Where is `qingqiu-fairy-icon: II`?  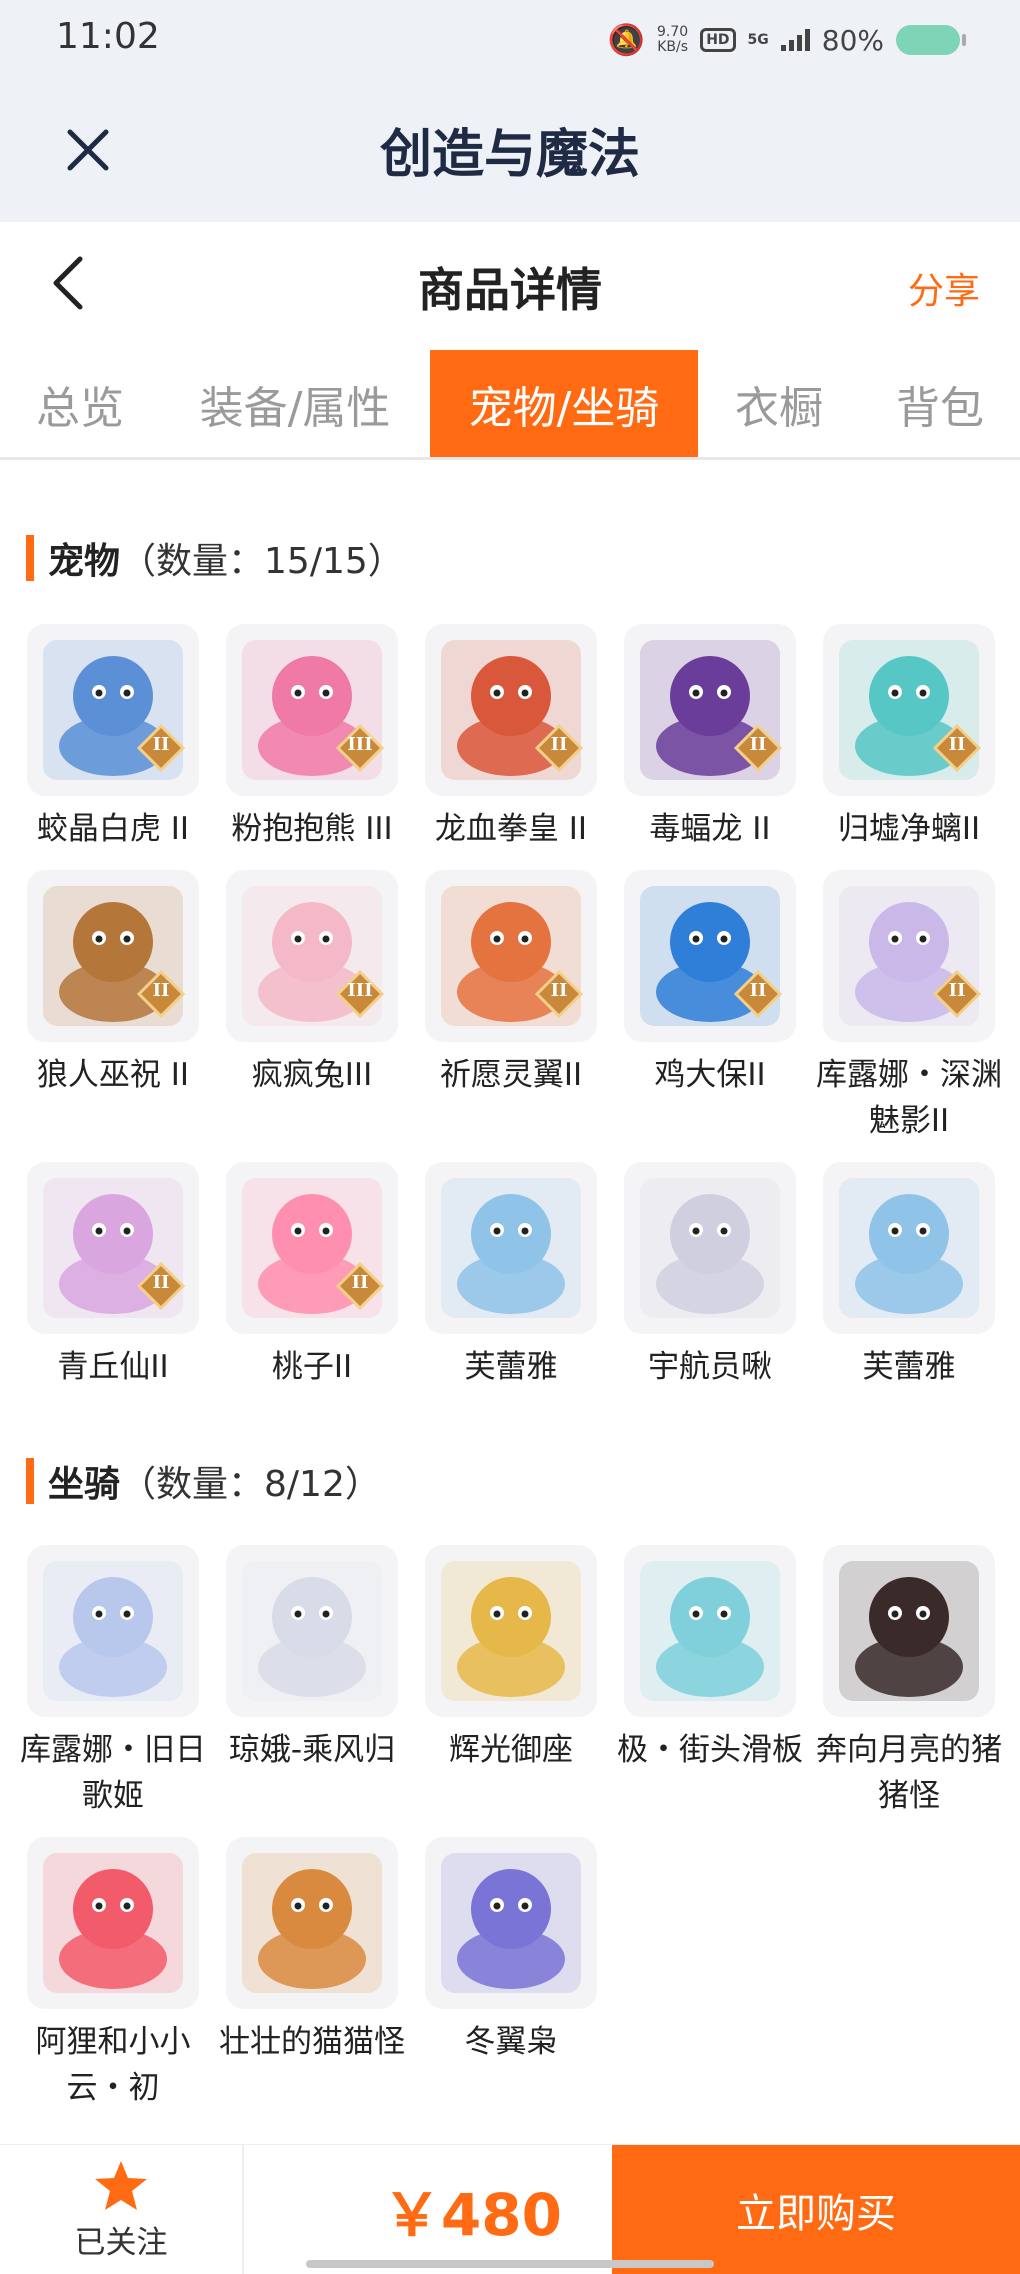
qingqiu-fairy-icon: II is located at coordinates (113, 1248).